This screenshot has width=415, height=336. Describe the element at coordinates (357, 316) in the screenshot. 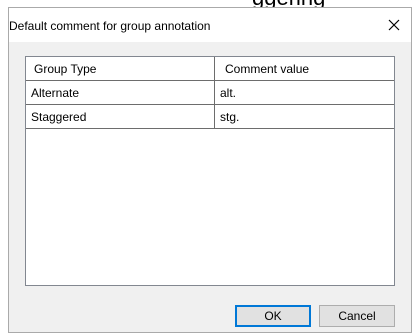

I see `cancel-button: Cancel` at that location.